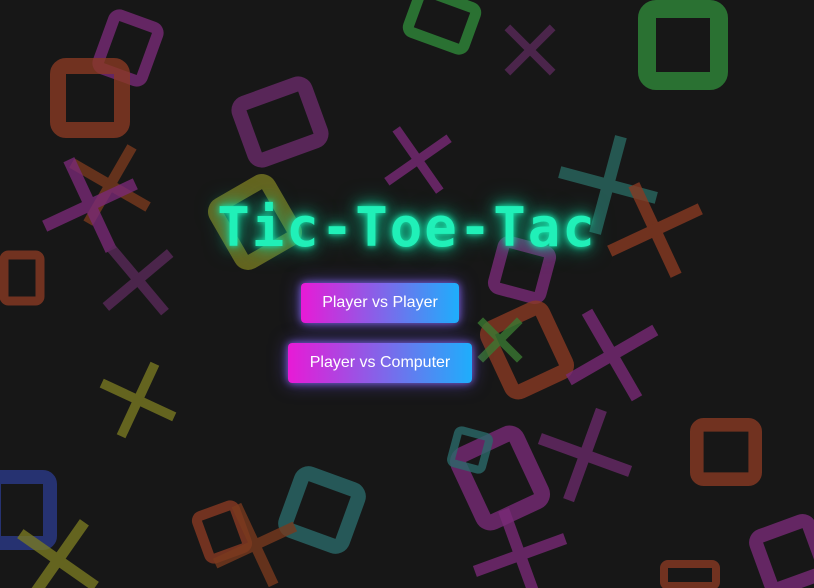 The width and height of the screenshot is (814, 588). I want to click on player-vs-computer-button: Player vs Computer, so click(380, 363).